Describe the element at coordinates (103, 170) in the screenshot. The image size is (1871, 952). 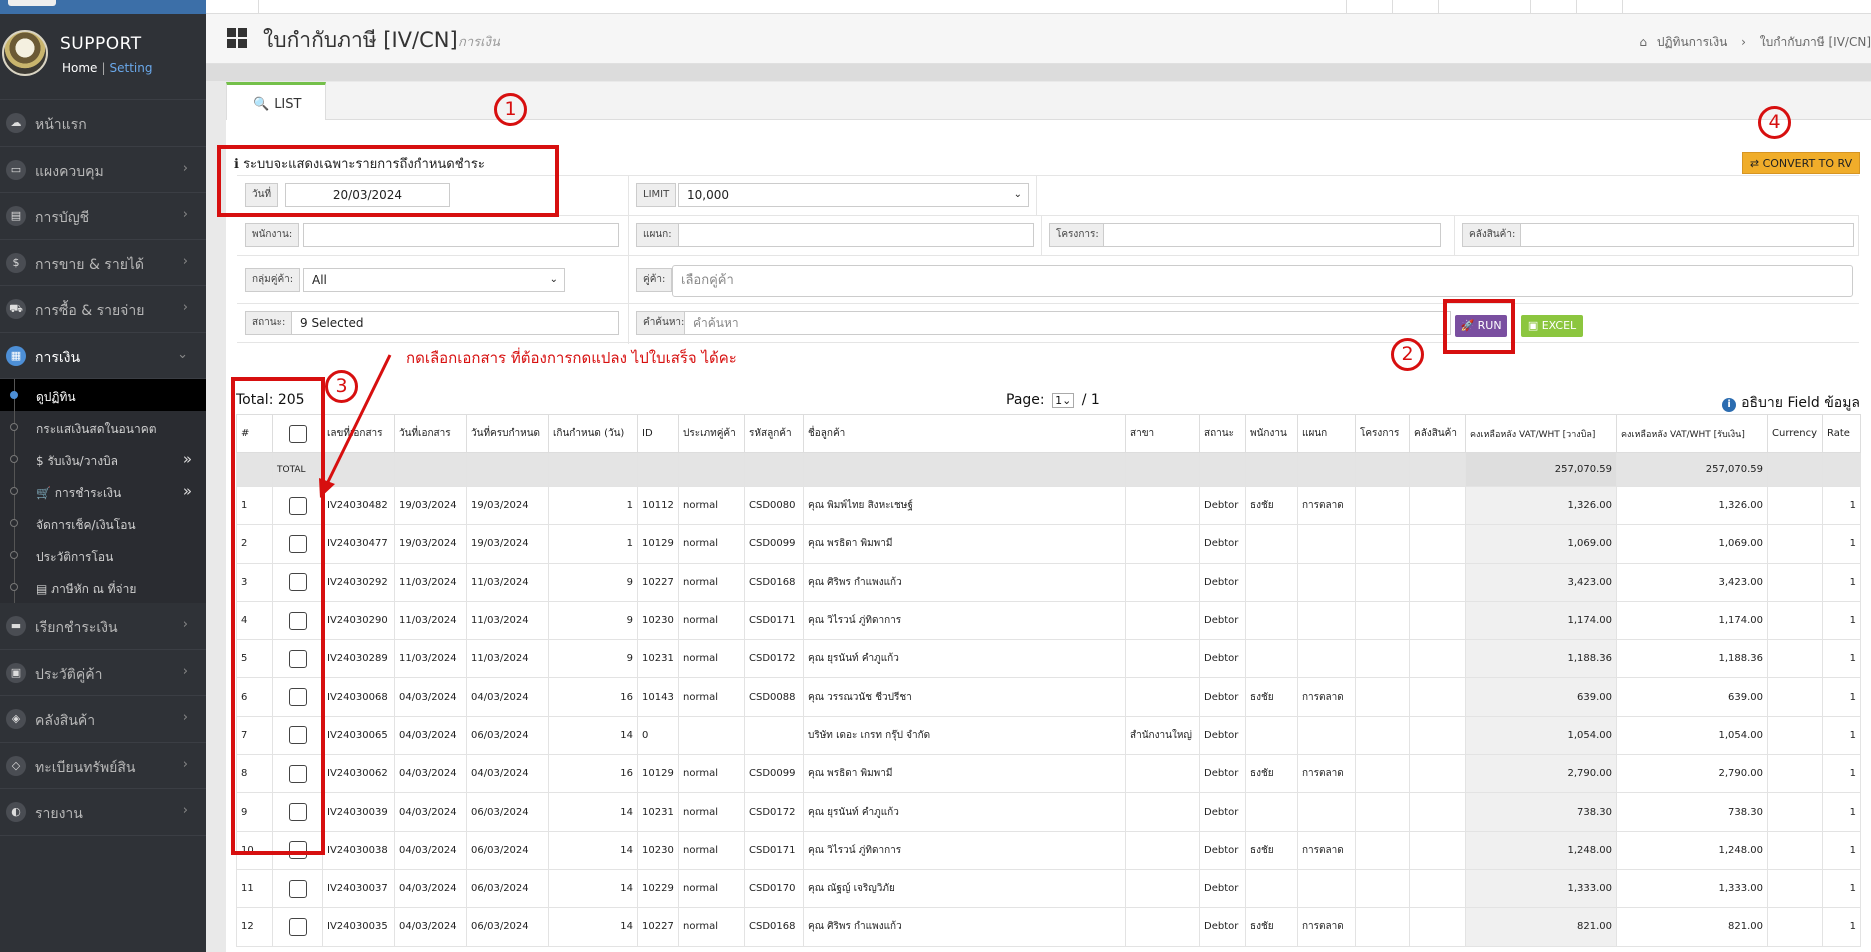
I see `sidebar-item: ▭ แผงควบคุม ›` at that location.